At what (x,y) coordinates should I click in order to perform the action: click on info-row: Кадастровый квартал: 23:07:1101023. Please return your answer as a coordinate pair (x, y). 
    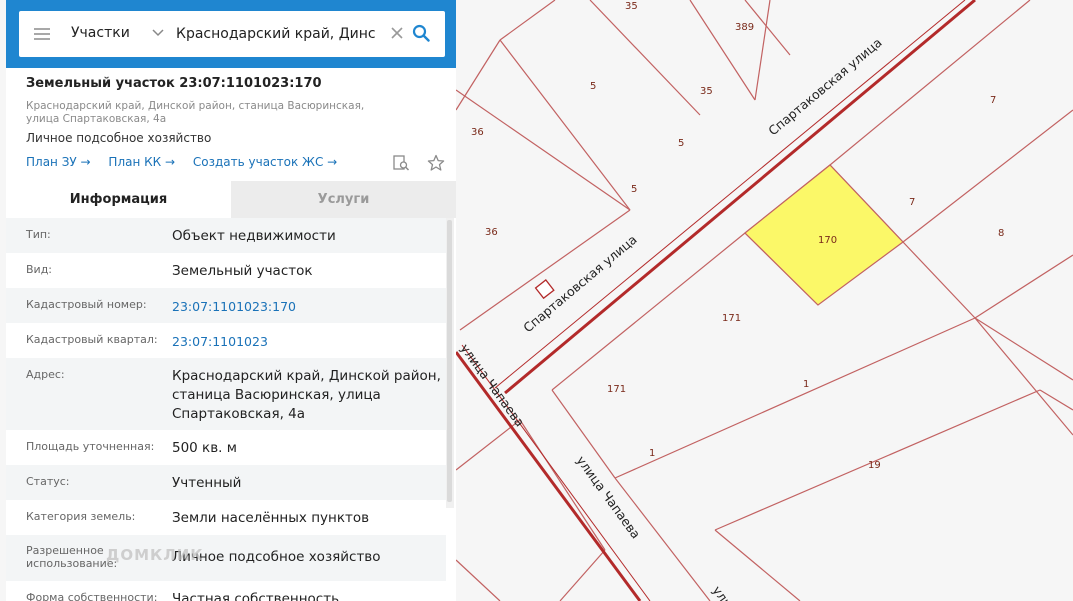
    Looking at the image, I should click on (226, 340).